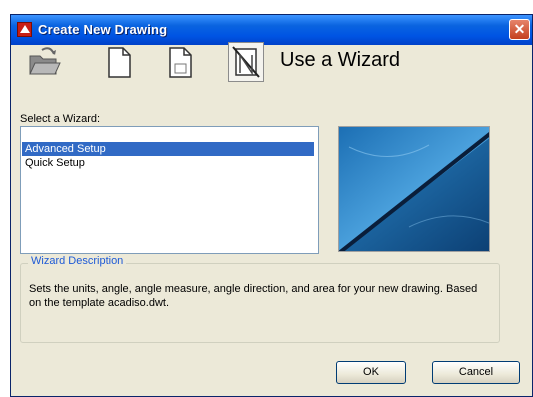 This screenshot has width=533, height=397. What do you see at coordinates (340, 60) in the screenshot?
I see `wizard-mode-title: Use a Wizard` at bounding box center [340, 60].